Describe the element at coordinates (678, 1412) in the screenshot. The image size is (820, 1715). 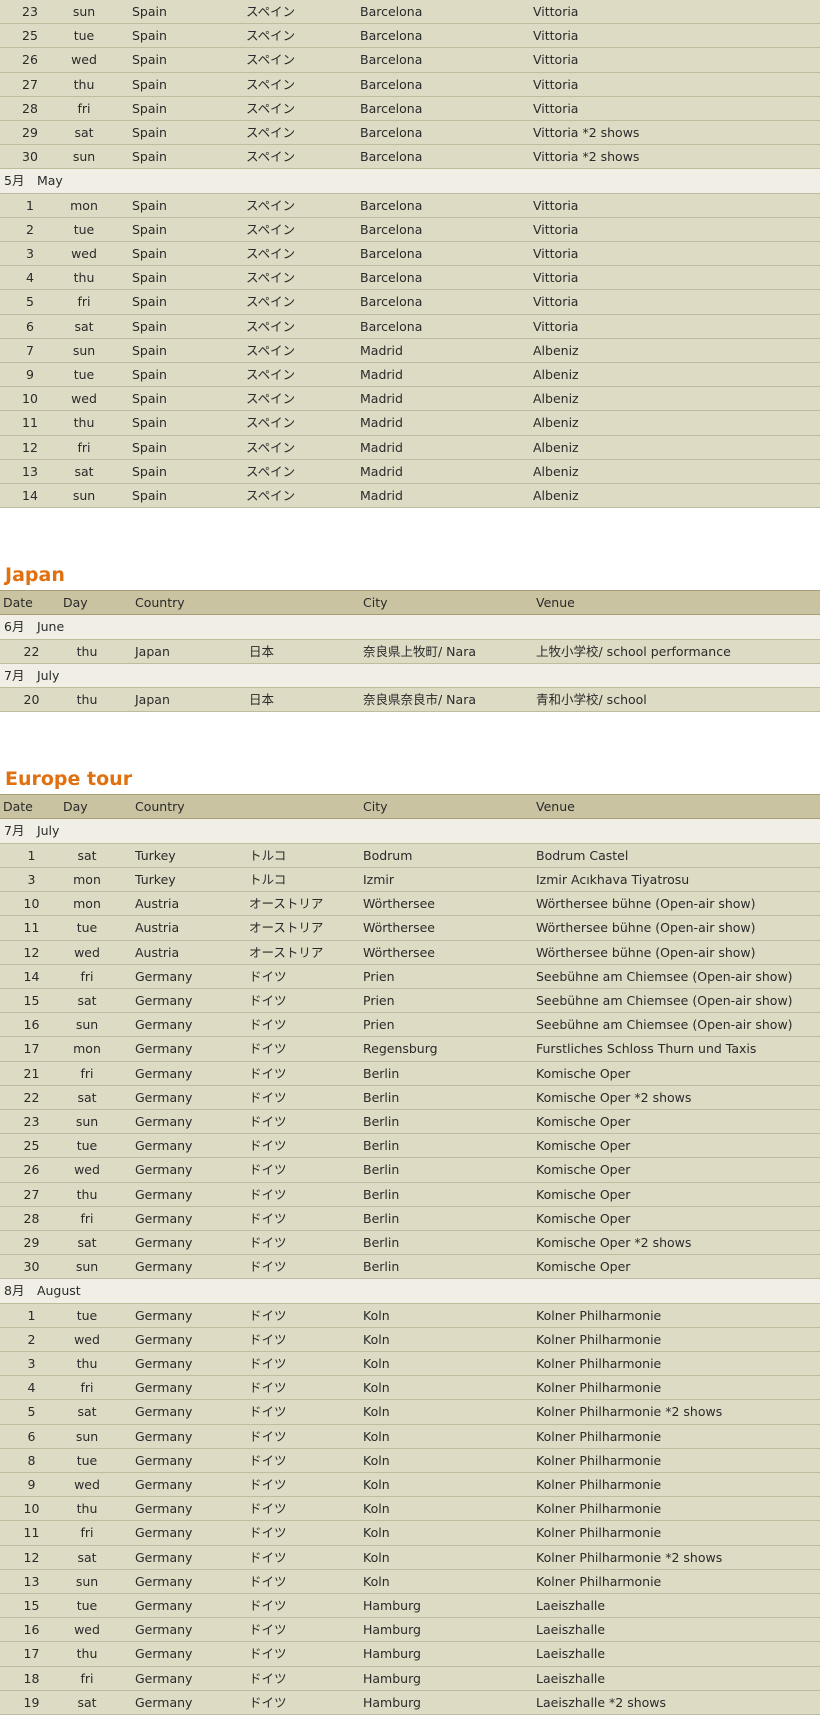
I see `venue-cell: Kolner Philharmonie *2 shows` at that location.